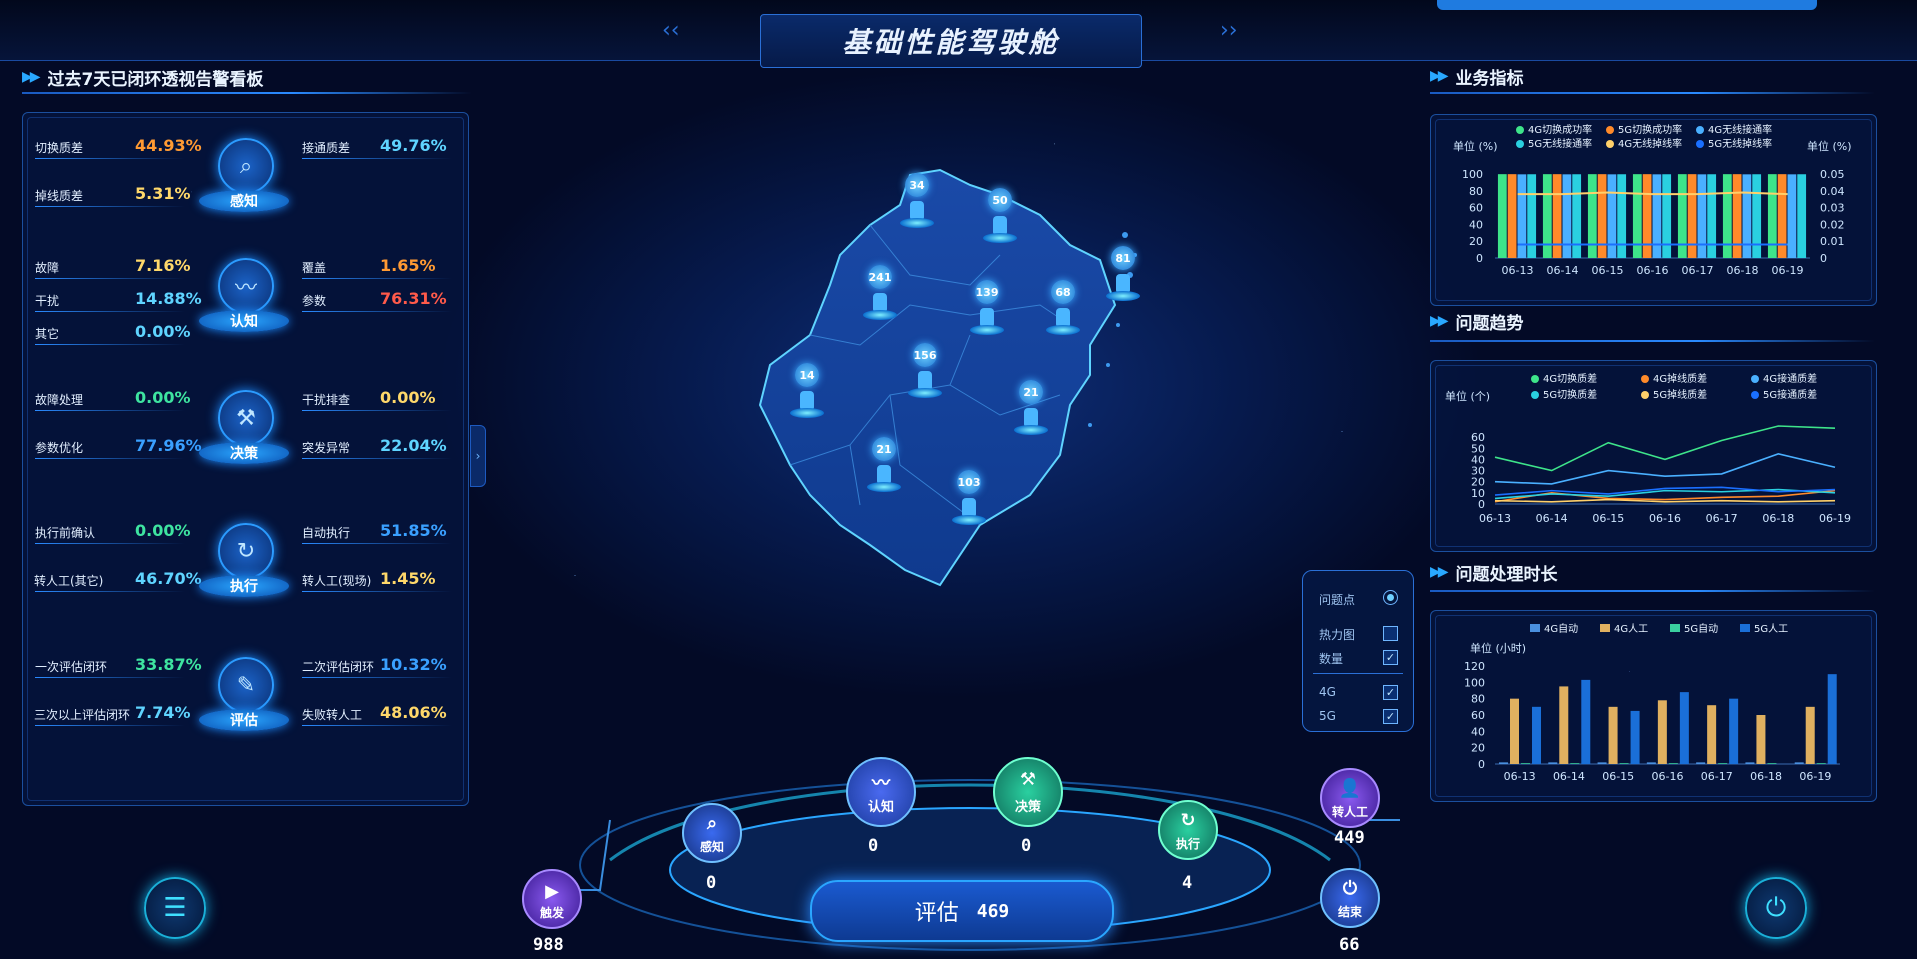  Describe the element at coordinates (246, 551) in the screenshot. I see `refresh-icon: ↻` at that location.